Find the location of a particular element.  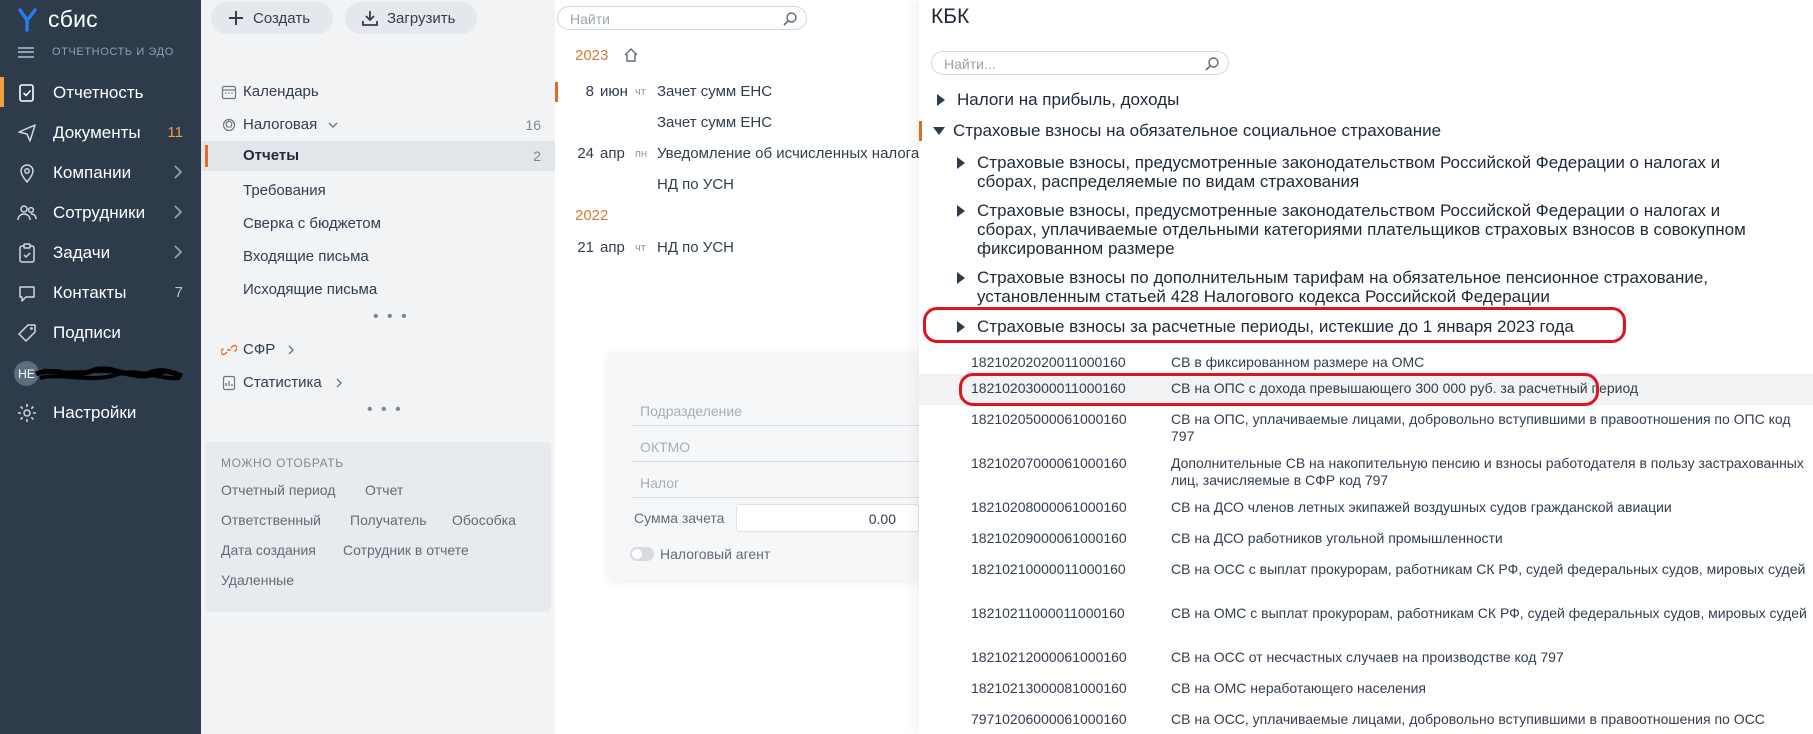

tree-item-tax: Налоговая 16 is located at coordinates (378, 125).